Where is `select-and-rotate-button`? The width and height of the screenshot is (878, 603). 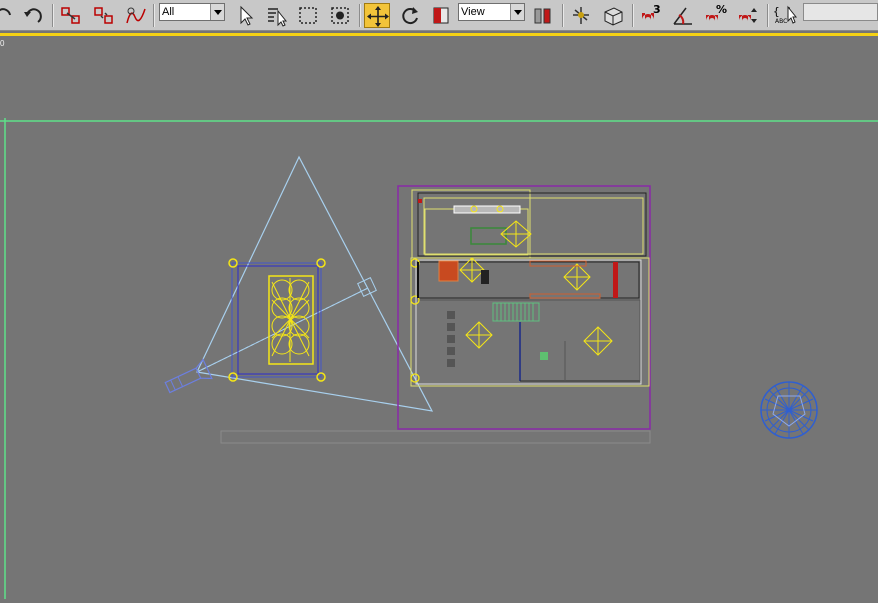
select-and-rotate-button is located at coordinates (410, 15).